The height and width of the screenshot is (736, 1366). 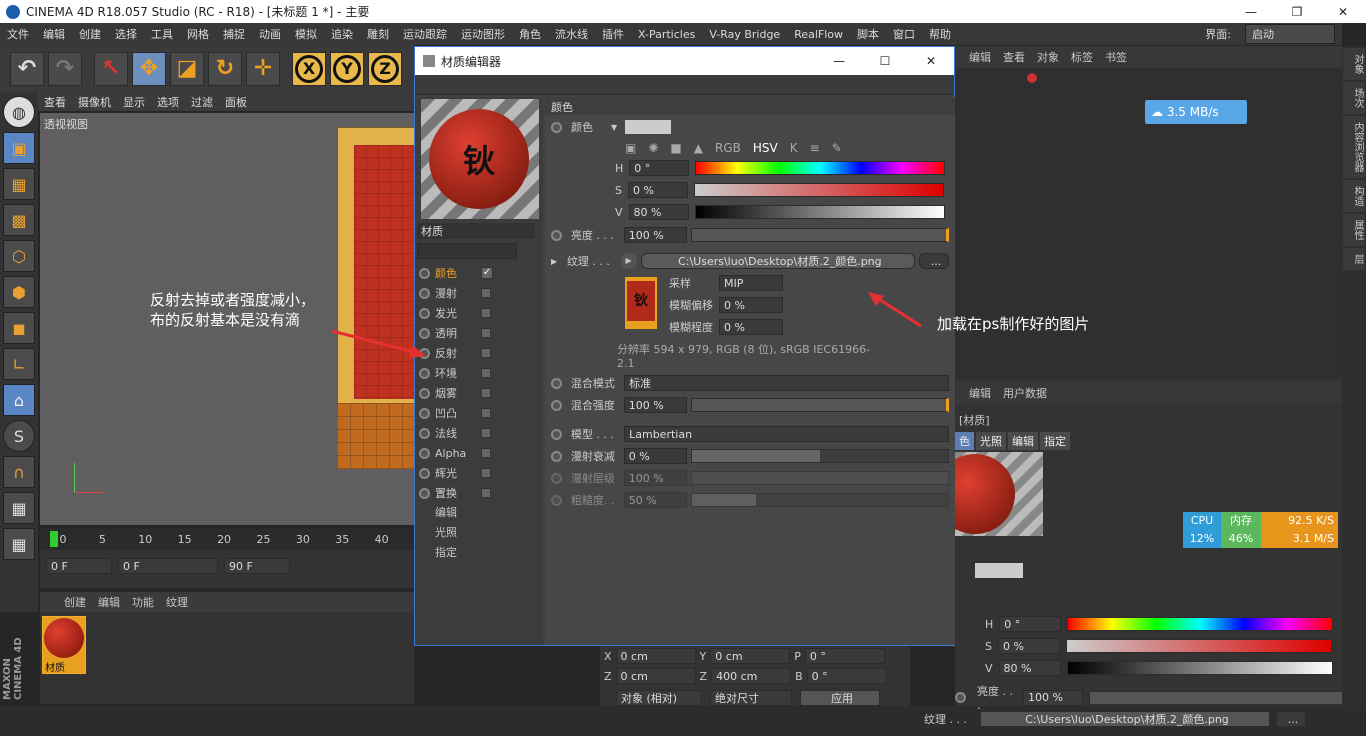 I want to click on color-radio, so click(x=556, y=127).